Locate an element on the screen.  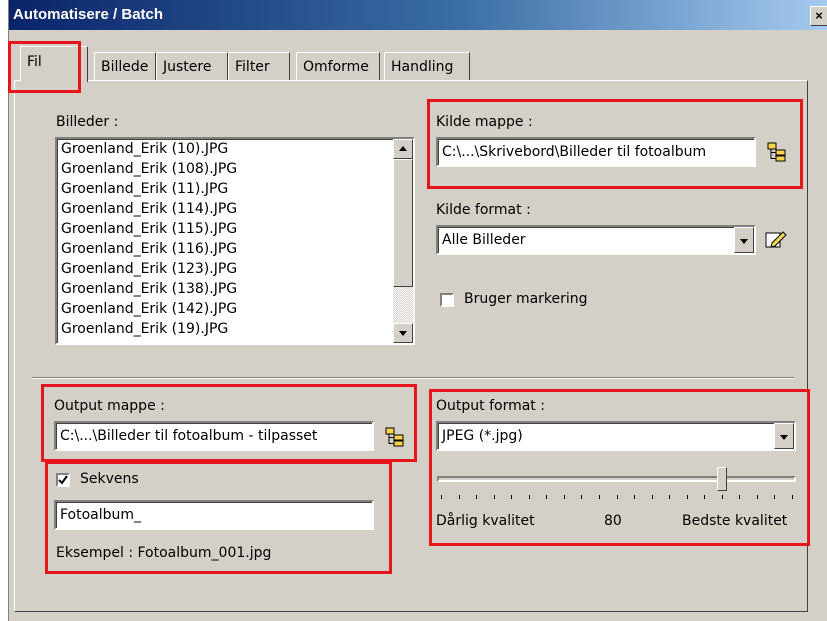
quality-value-label: 80 is located at coordinates (613, 521).